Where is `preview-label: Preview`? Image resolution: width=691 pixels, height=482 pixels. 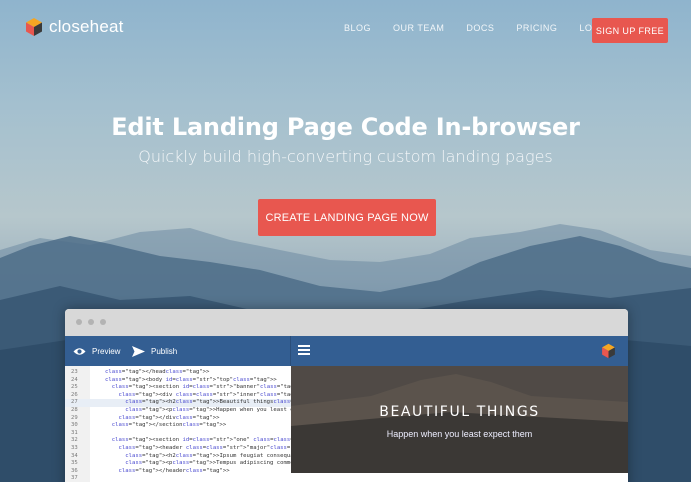 preview-label: Preview is located at coordinates (106, 351).